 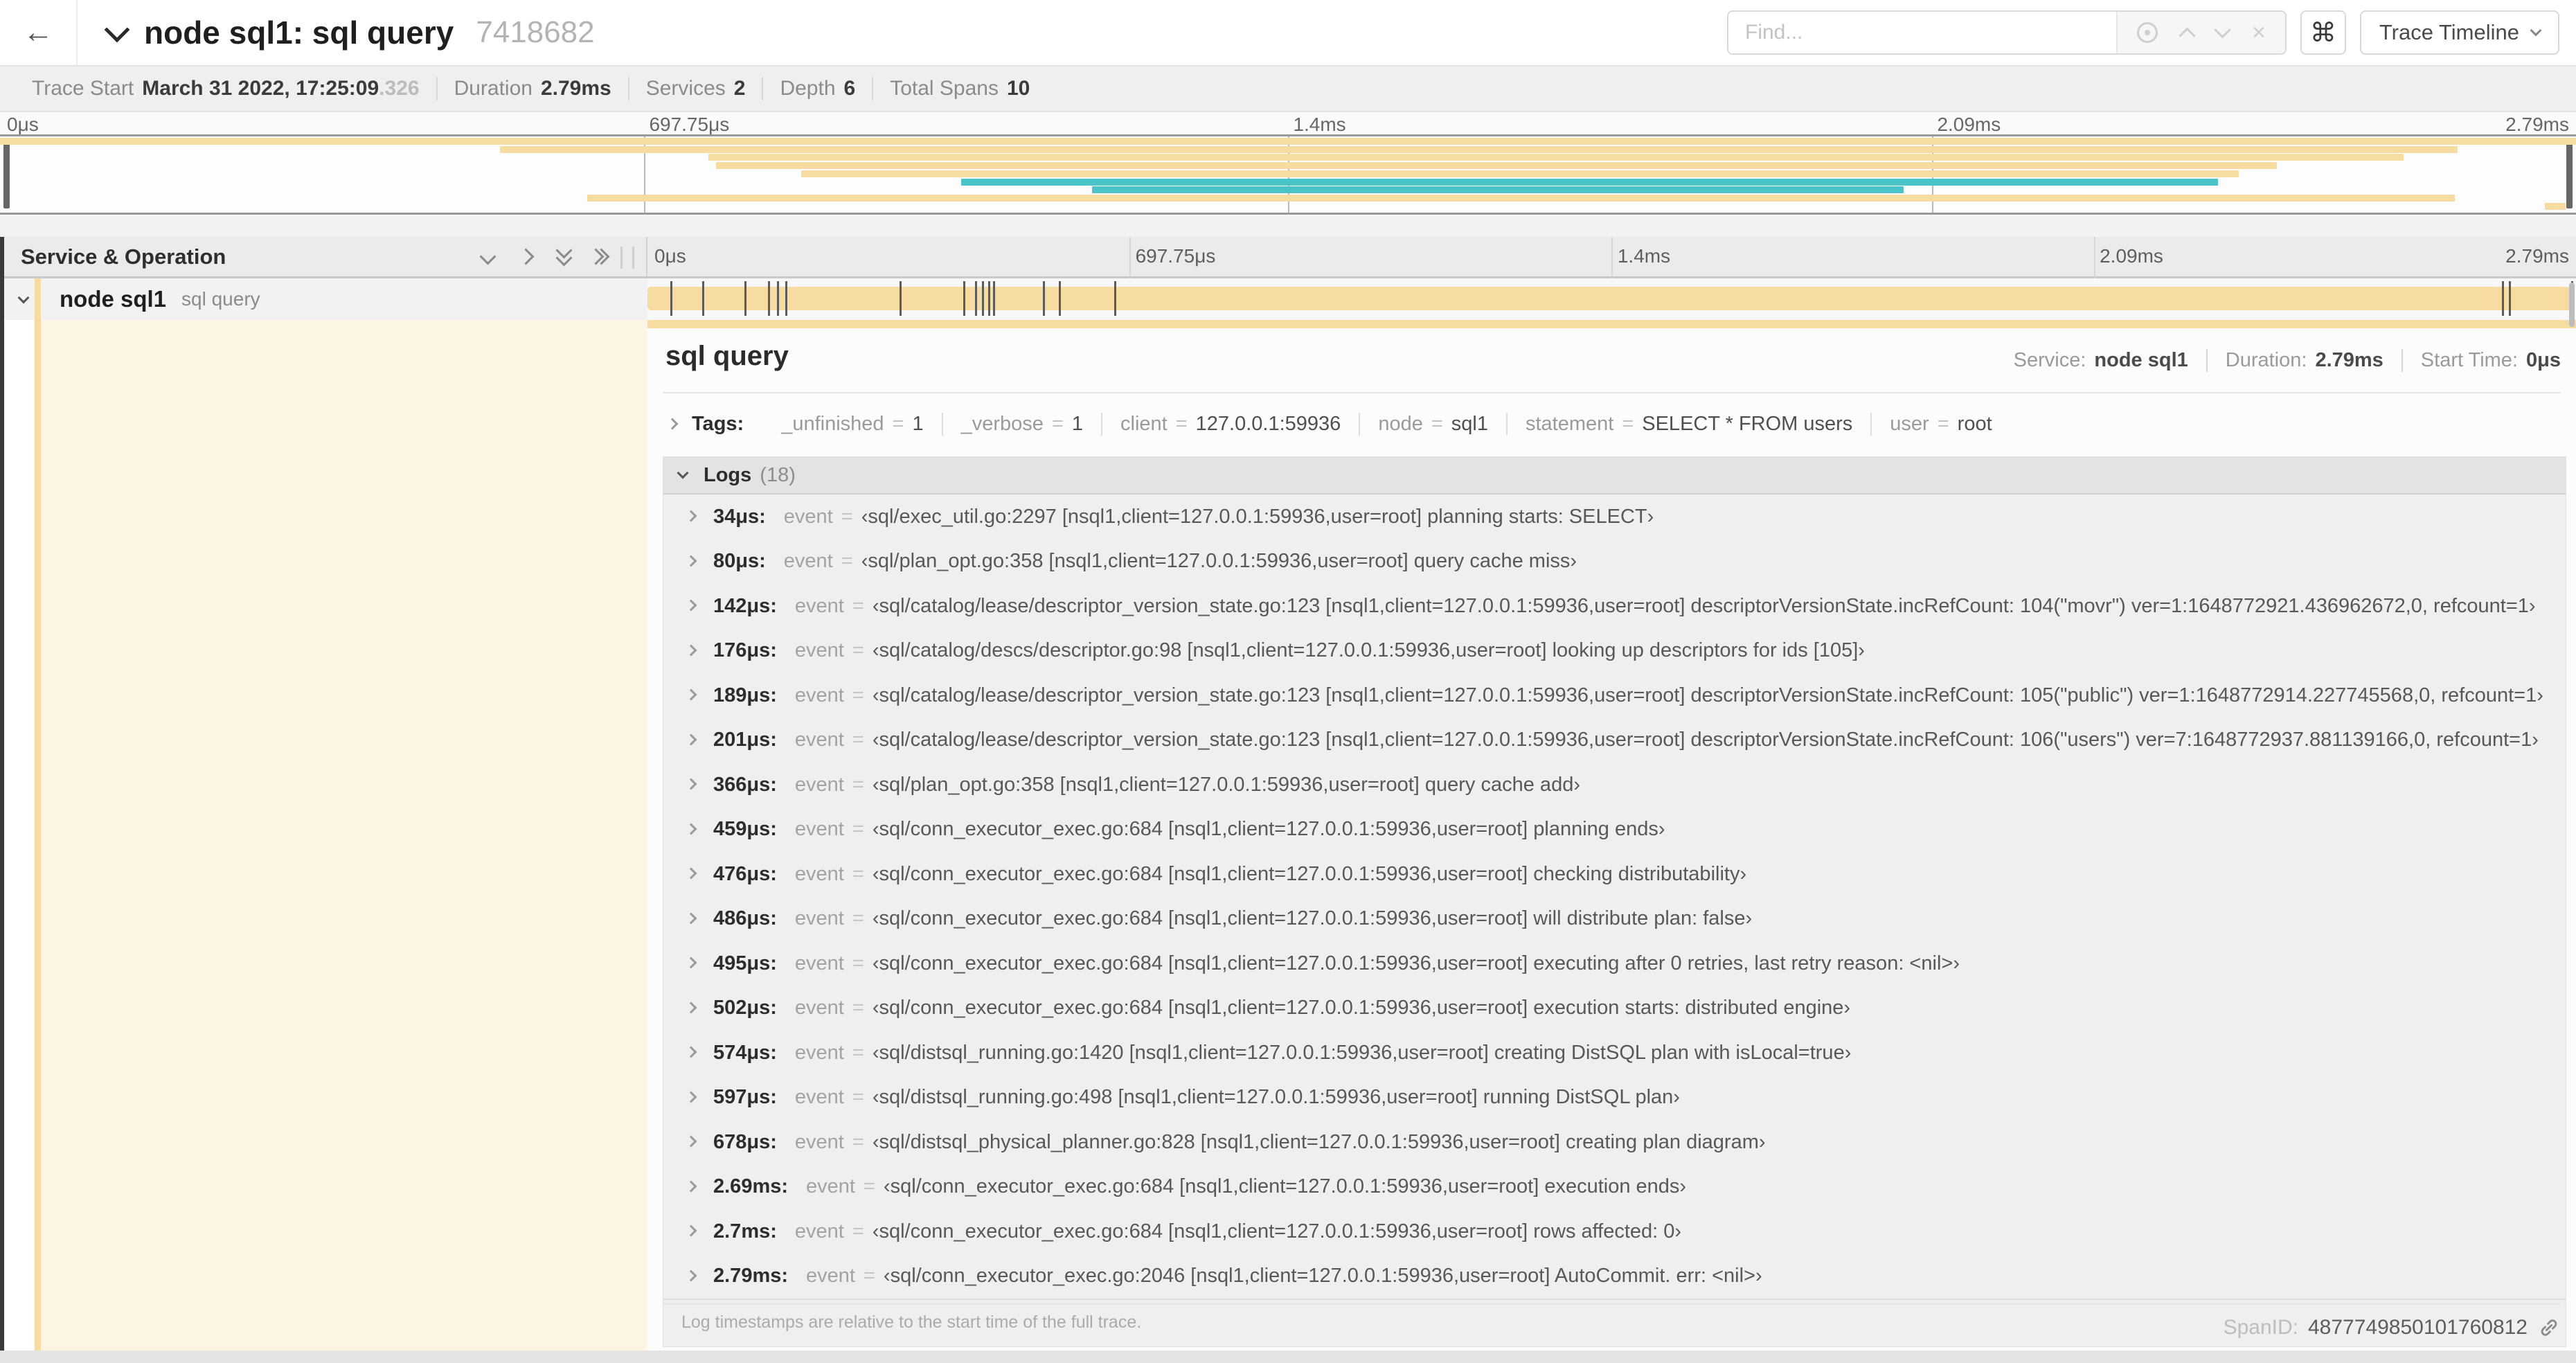 I want to click on summary-services: Services 2, so click(x=696, y=89).